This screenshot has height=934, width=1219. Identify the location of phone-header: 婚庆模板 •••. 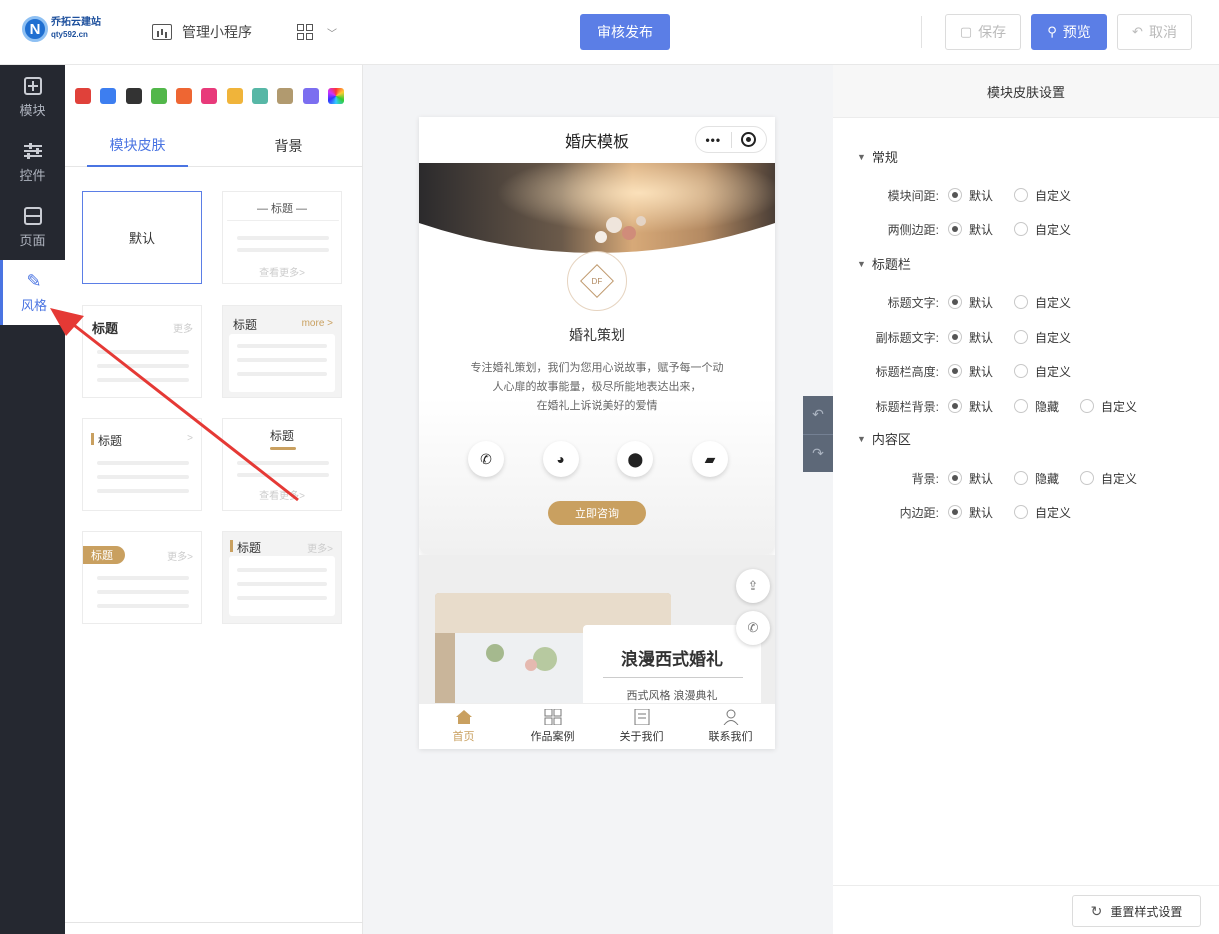
(597, 140).